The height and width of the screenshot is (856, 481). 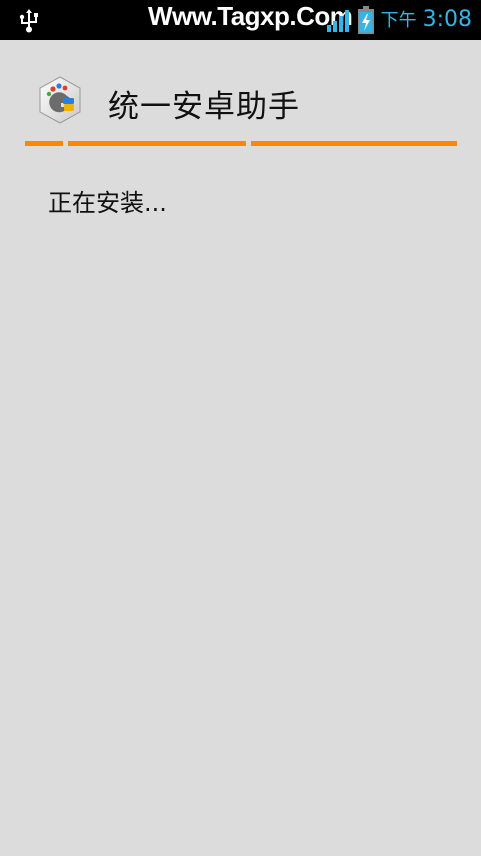 I want to click on clock: 下午 3:08, so click(x=426, y=19).